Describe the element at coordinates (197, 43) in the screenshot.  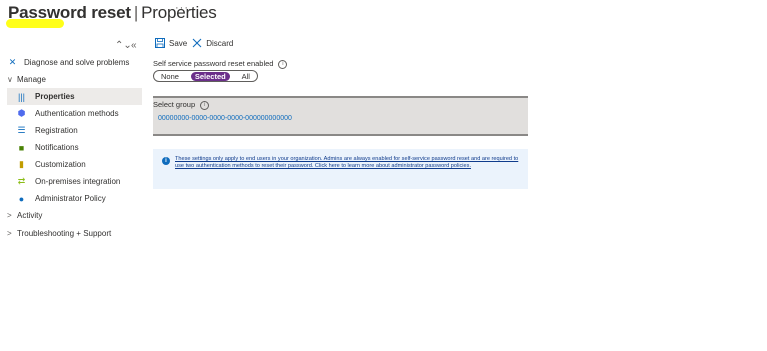
I see `close-icon` at that location.